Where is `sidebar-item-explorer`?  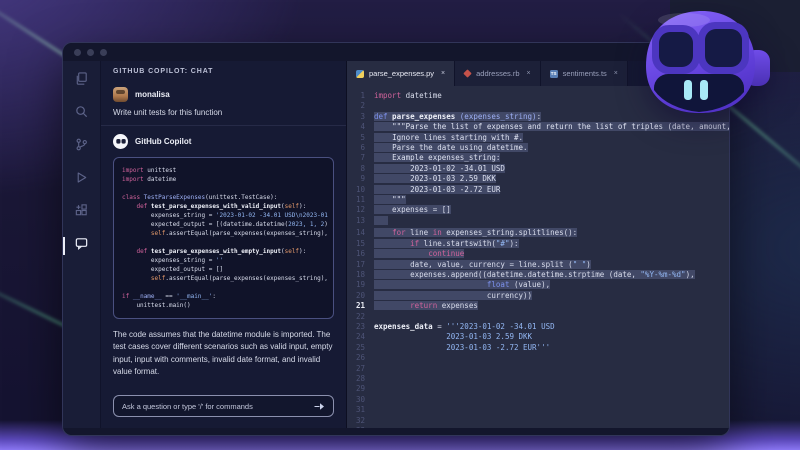
sidebar-item-explorer is located at coordinates (82, 81).